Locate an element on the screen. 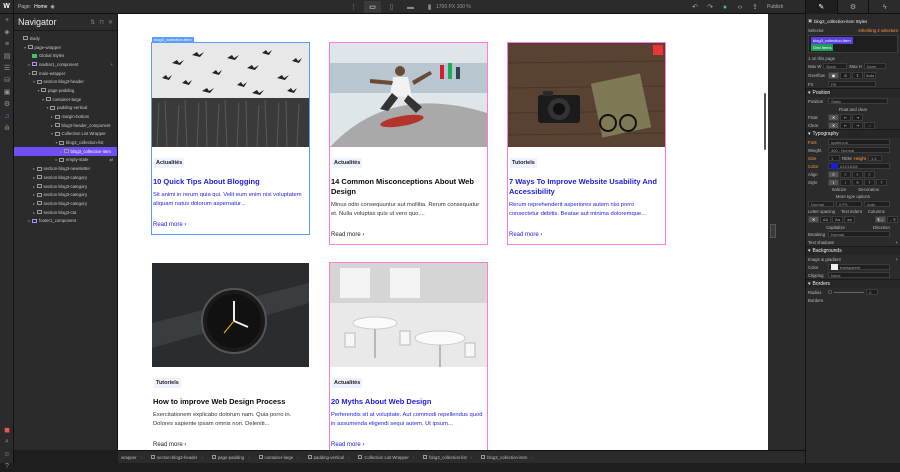 The height and width of the screenshot is (472, 900). italic-icon: I is located at coordinates (845, 182).